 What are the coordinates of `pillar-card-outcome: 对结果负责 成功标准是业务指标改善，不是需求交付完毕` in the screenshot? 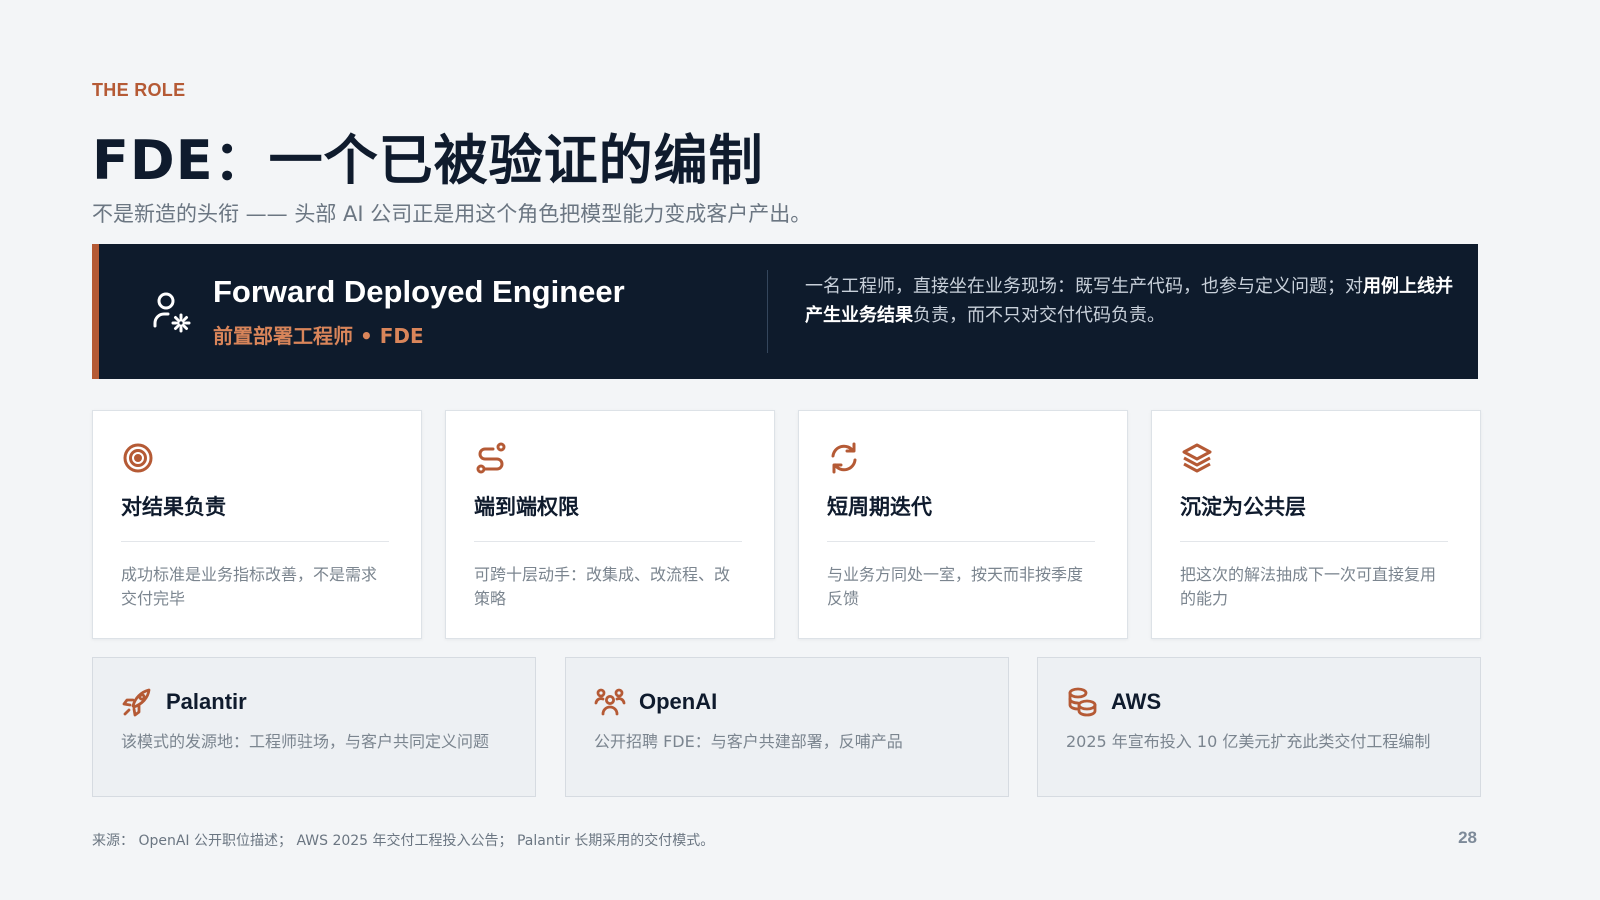 It's located at (257, 524).